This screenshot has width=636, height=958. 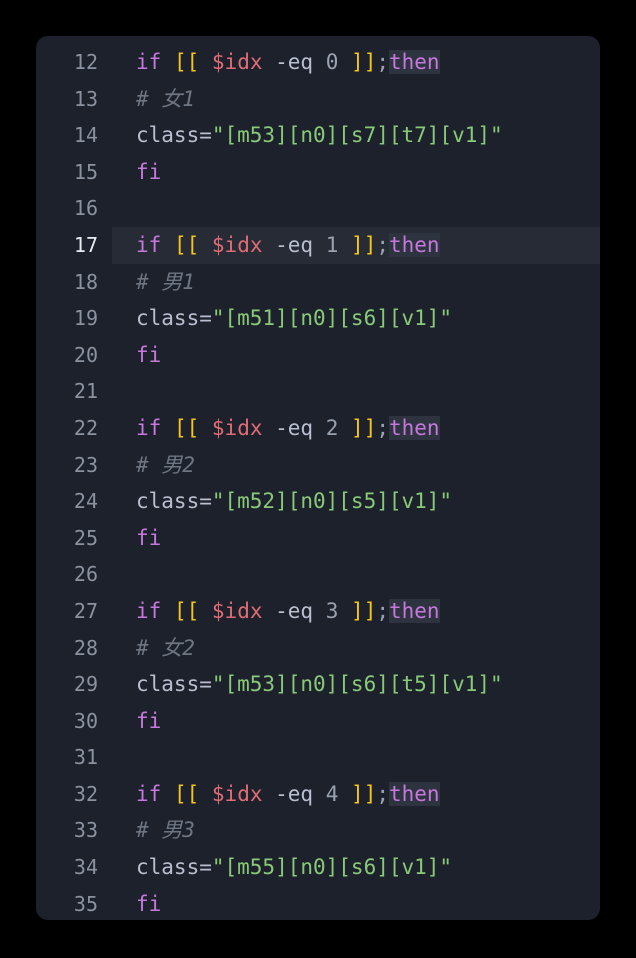 I want to click on line-content: # 男1, so click(x=356, y=282).